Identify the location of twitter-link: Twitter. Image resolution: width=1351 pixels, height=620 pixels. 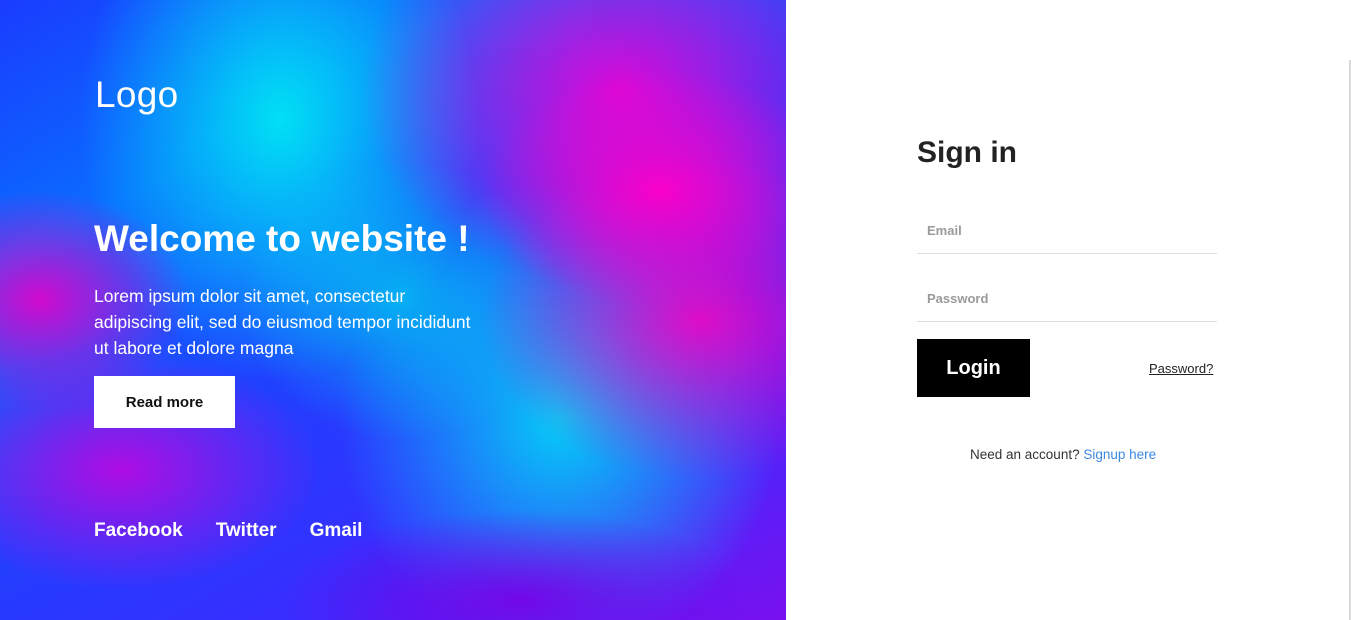
(246, 531).